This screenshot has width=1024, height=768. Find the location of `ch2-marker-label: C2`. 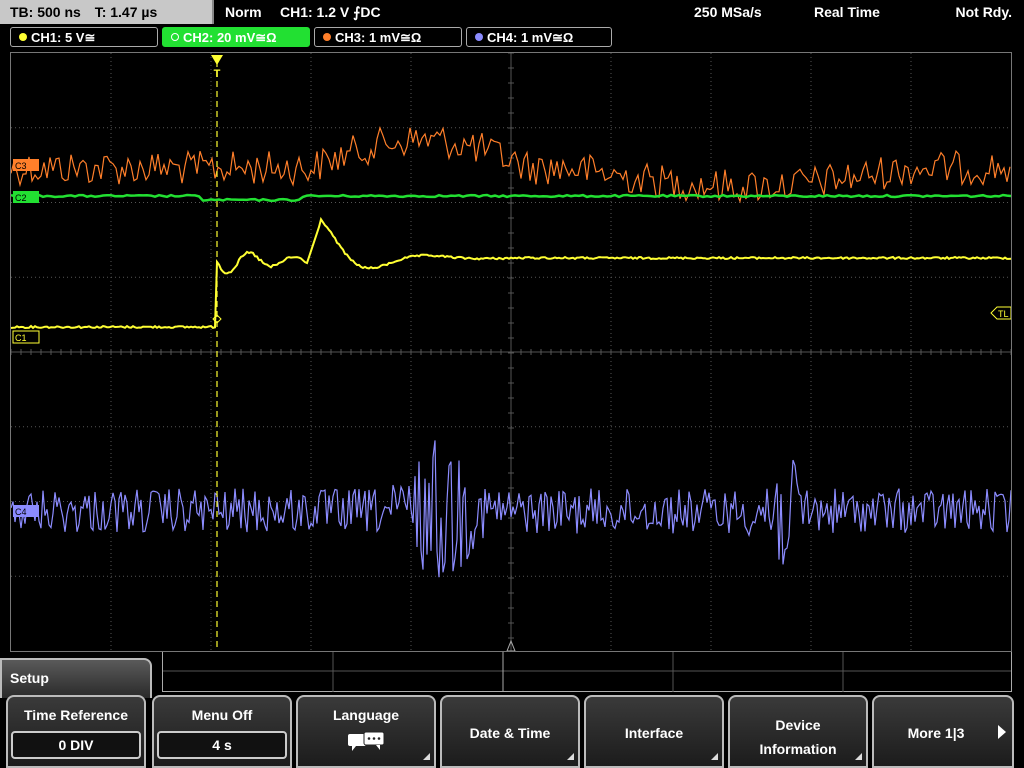

ch2-marker-label: C2 is located at coordinates (21, 198).